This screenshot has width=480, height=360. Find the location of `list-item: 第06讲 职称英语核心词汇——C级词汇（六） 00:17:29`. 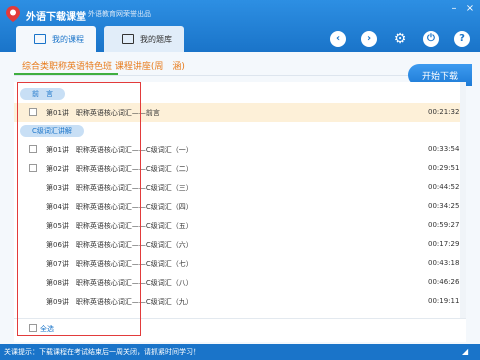

list-item: 第06讲 职称英语核心词汇——C级词汇（六） 00:17:29 is located at coordinates (240, 244).